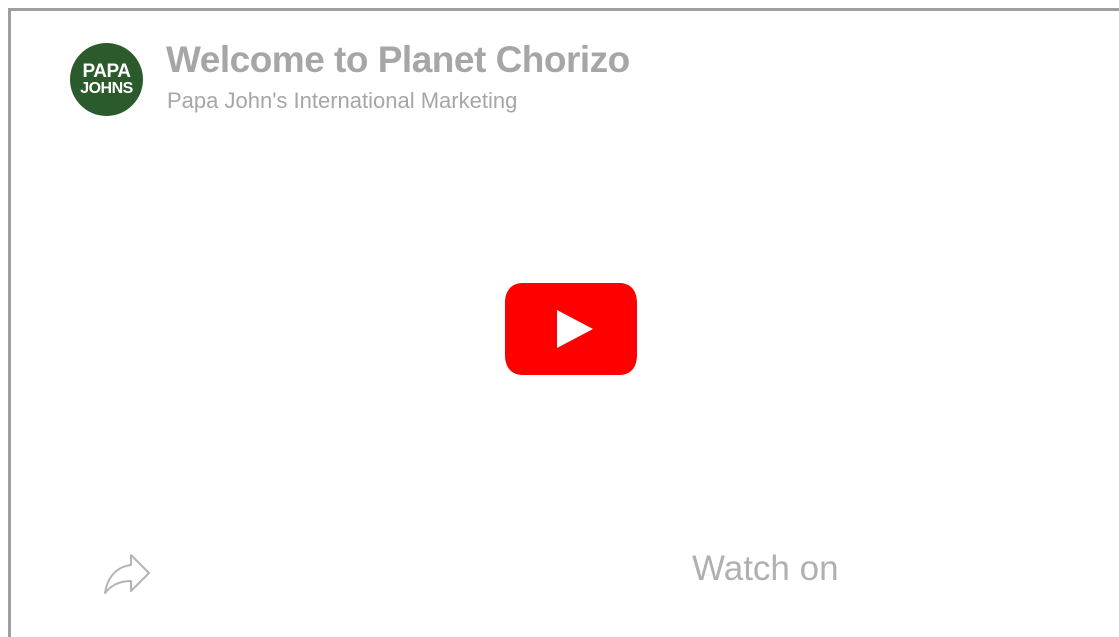 This screenshot has height=637, width=1119. Describe the element at coordinates (106, 88) in the screenshot. I see `logo-text-line2: JOHNS` at that location.